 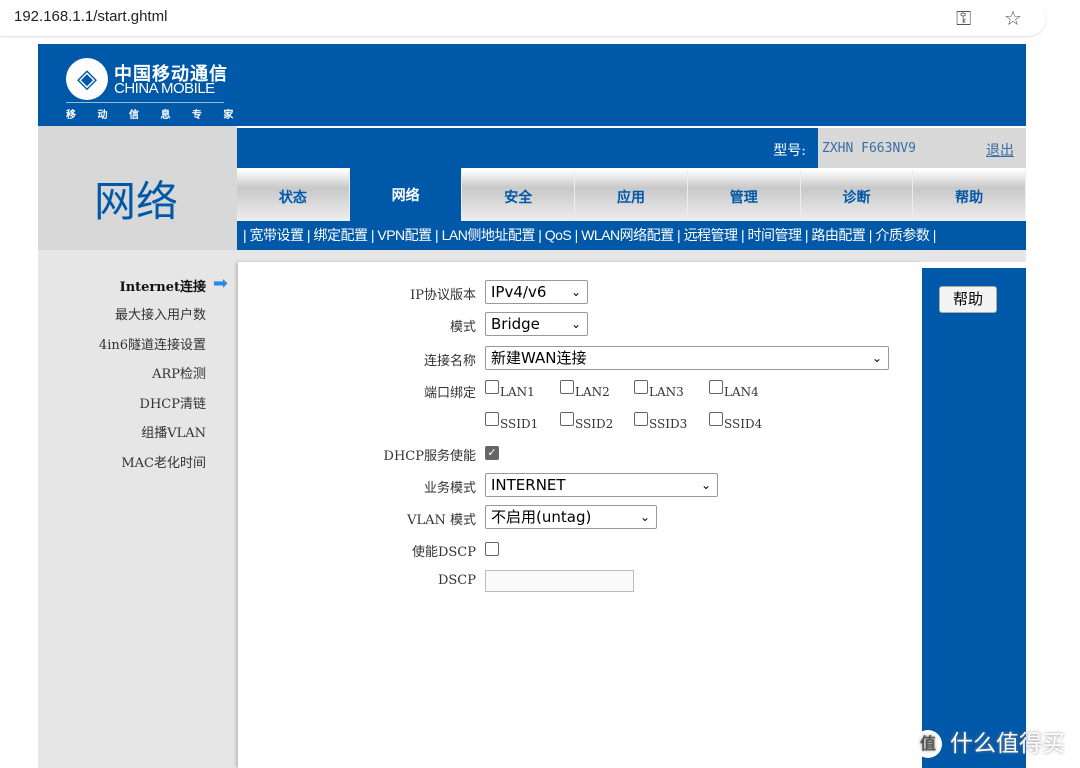 What do you see at coordinates (449, 393) in the screenshot?
I see `port-binding-label: 端口绑定` at bounding box center [449, 393].